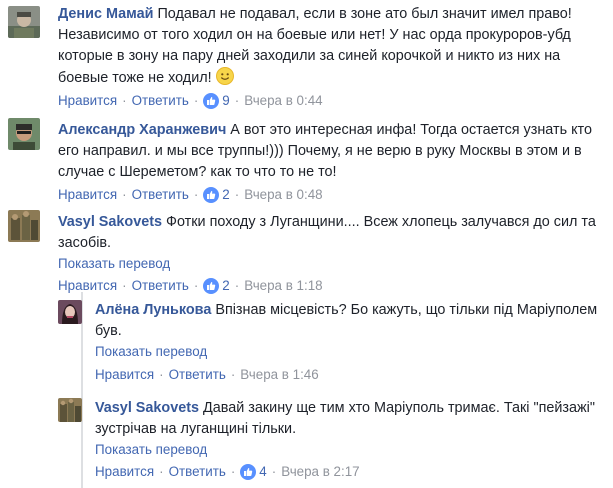 Image resolution: width=613 pixels, height=488 pixels. Describe the element at coordinates (279, 375) in the screenshot. I see `timestamp: Вчера в 1:46` at that location.